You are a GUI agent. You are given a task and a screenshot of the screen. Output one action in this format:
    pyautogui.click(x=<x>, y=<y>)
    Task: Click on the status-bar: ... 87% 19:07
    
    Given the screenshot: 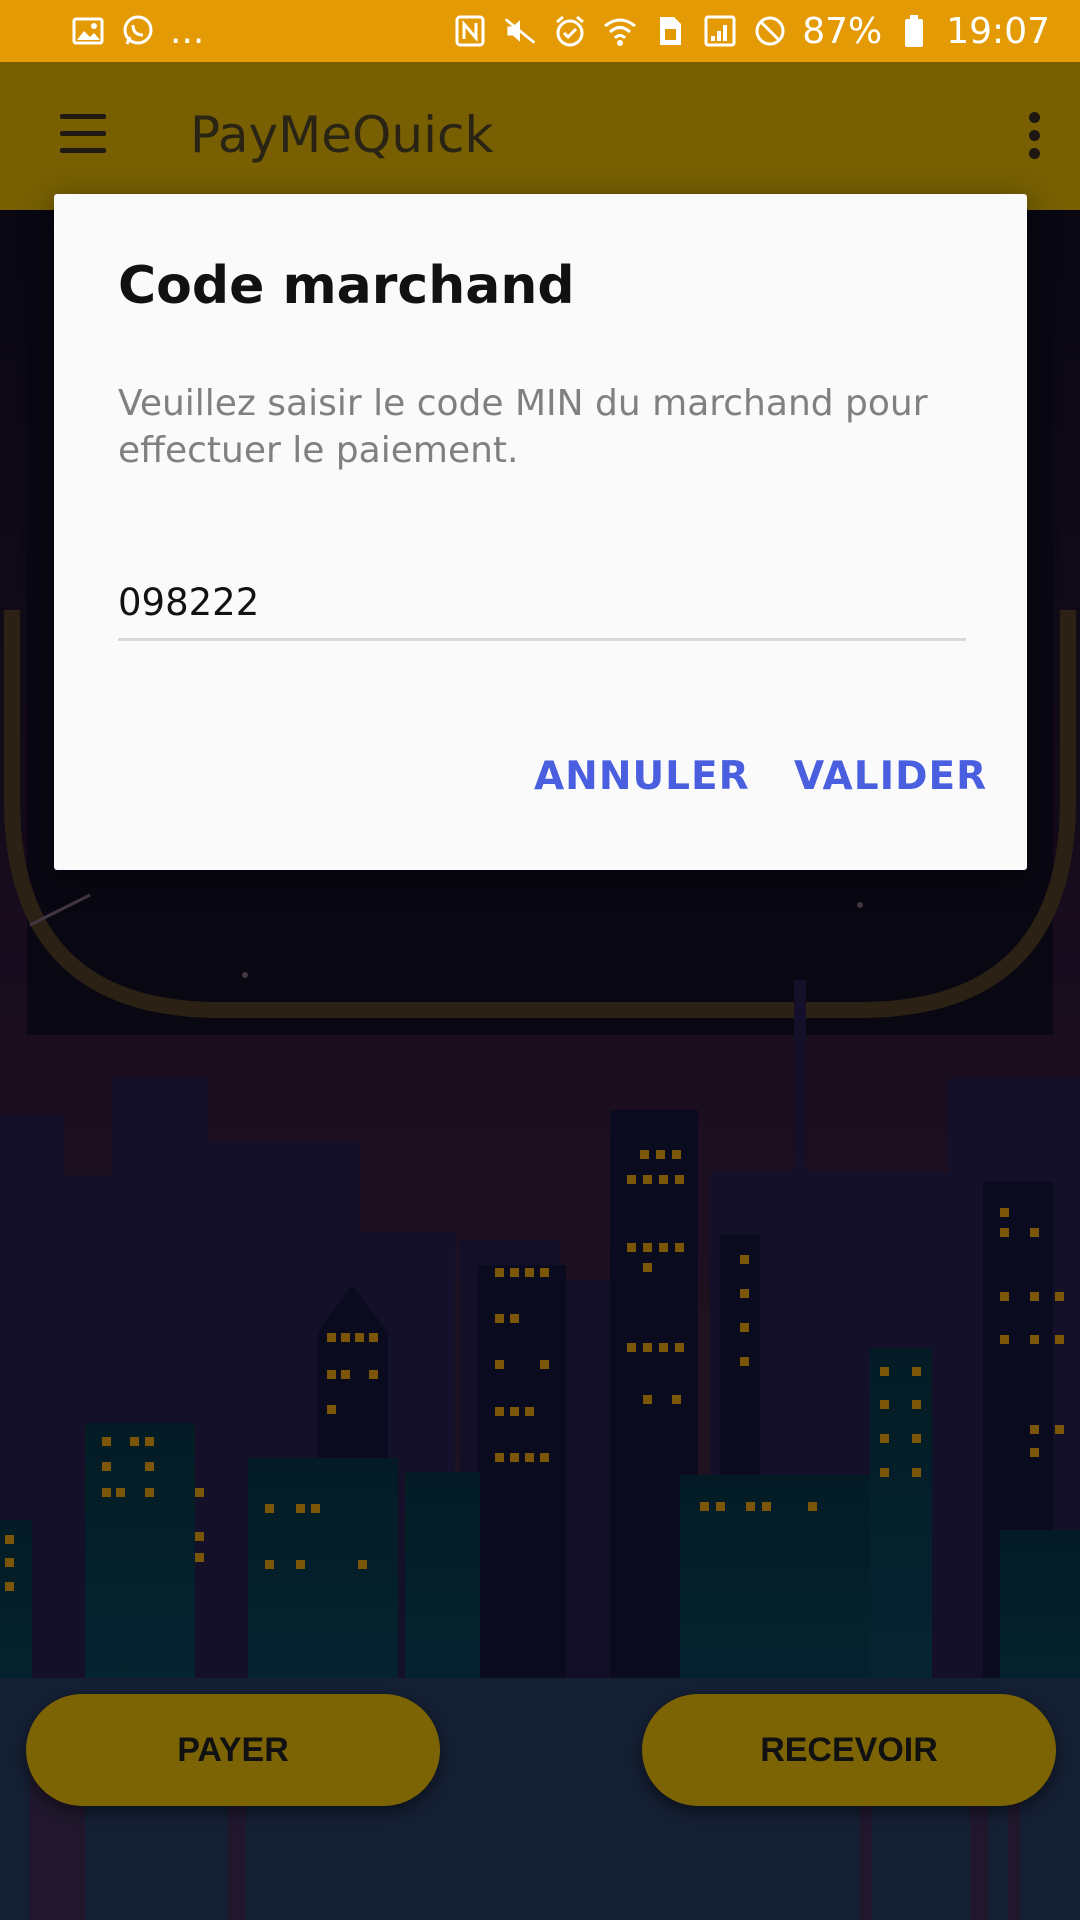 What is the action you would take?
    pyautogui.click(x=540, y=31)
    